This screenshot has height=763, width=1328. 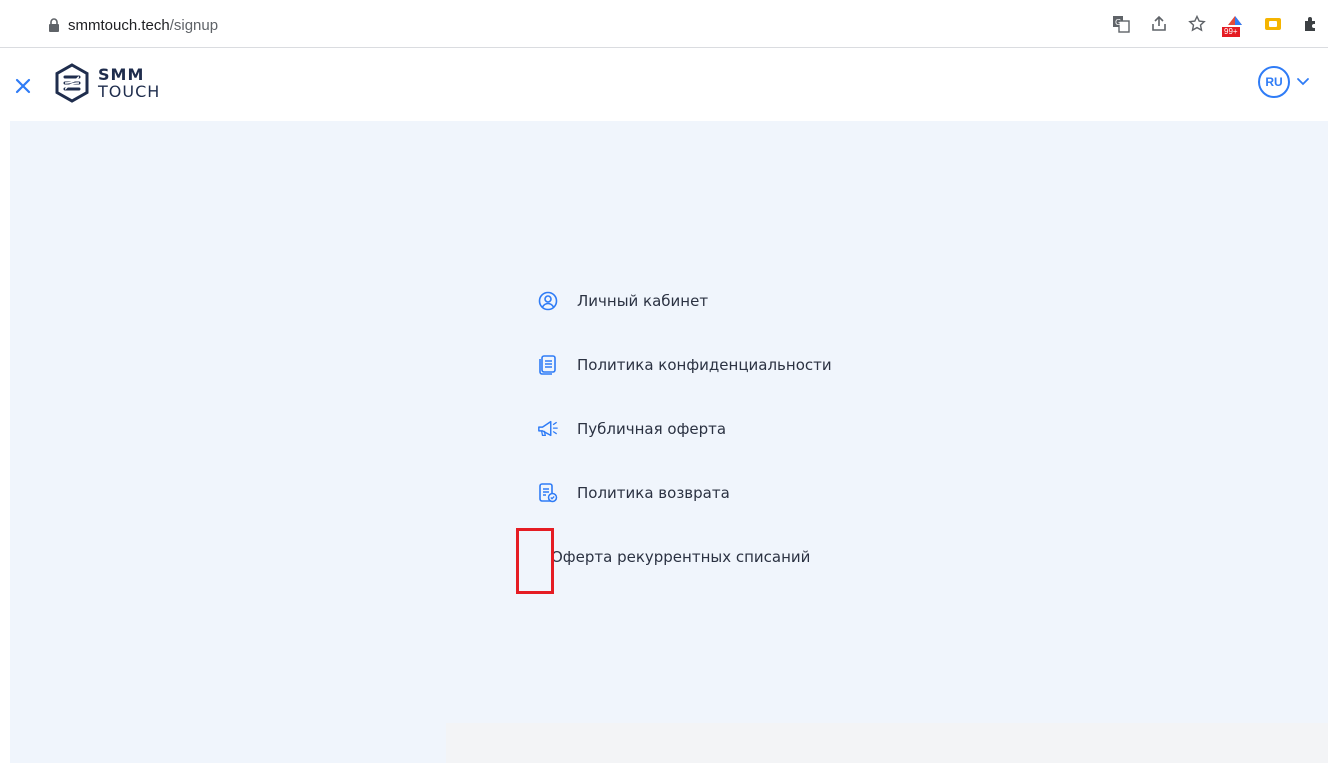 What do you see at coordinates (1311, 24) in the screenshot?
I see `extensions-puzzle-icon` at bounding box center [1311, 24].